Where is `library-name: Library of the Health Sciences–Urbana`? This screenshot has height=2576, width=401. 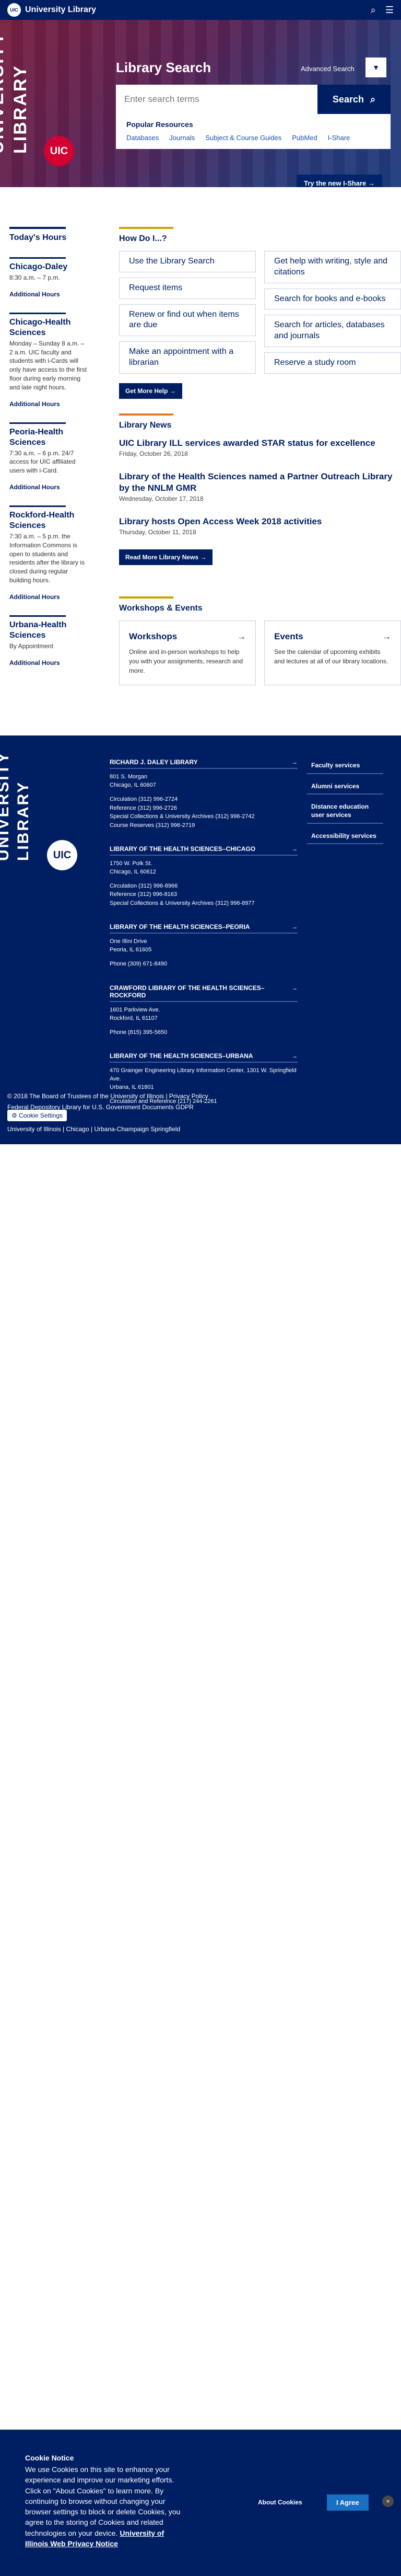
library-name: Library of the Health Sciences–Urbana is located at coordinates (181, 1056).